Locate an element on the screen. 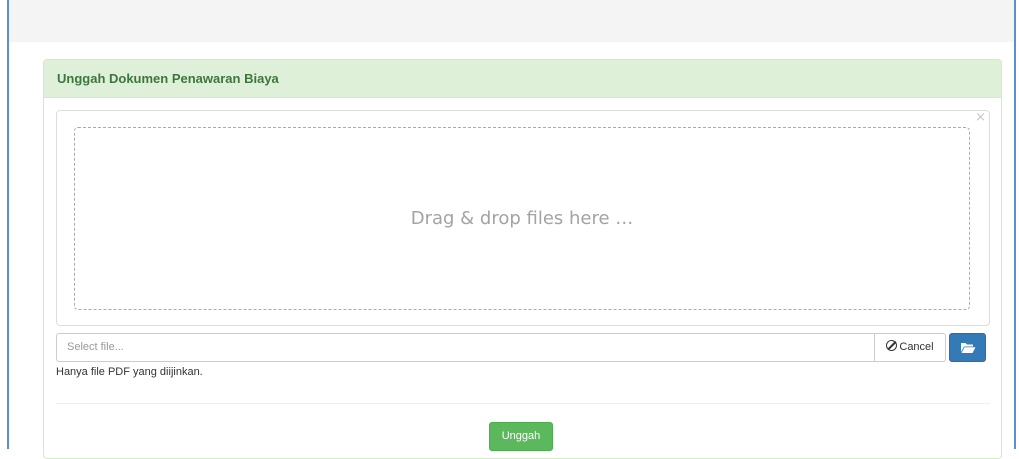 The image size is (1019, 459). upload-submit-button: Unggah is located at coordinates (521, 436).